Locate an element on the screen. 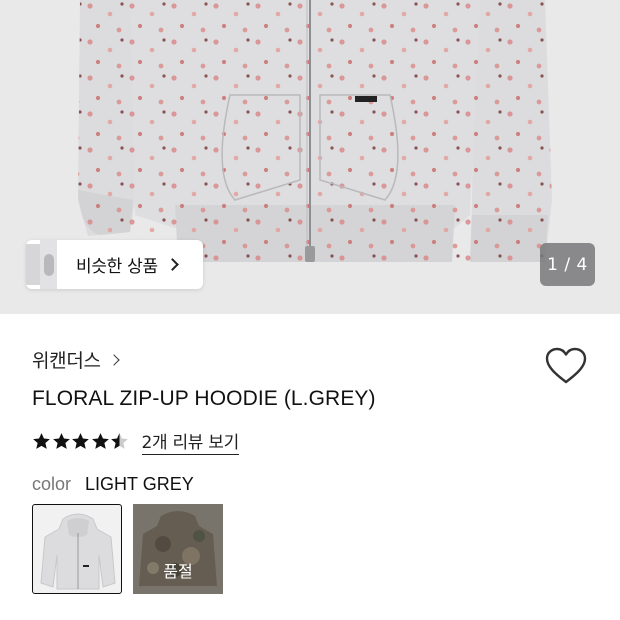 The width and height of the screenshot is (620, 620). sold-out-overlay: 품절 is located at coordinates (178, 549).